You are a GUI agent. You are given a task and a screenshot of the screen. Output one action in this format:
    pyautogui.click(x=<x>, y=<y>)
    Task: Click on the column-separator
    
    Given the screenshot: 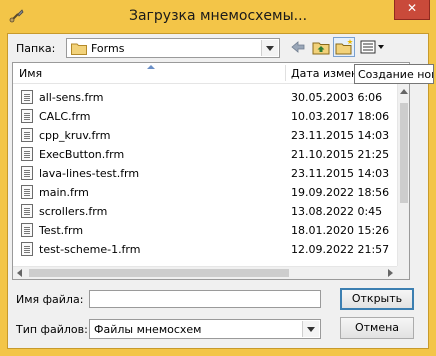 What is the action you would take?
    pyautogui.click(x=285, y=73)
    